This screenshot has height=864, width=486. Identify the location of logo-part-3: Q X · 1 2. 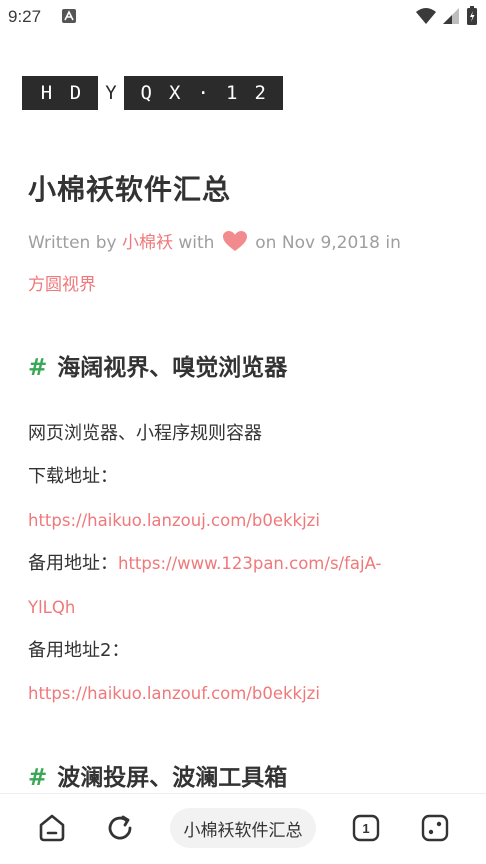
(203, 93).